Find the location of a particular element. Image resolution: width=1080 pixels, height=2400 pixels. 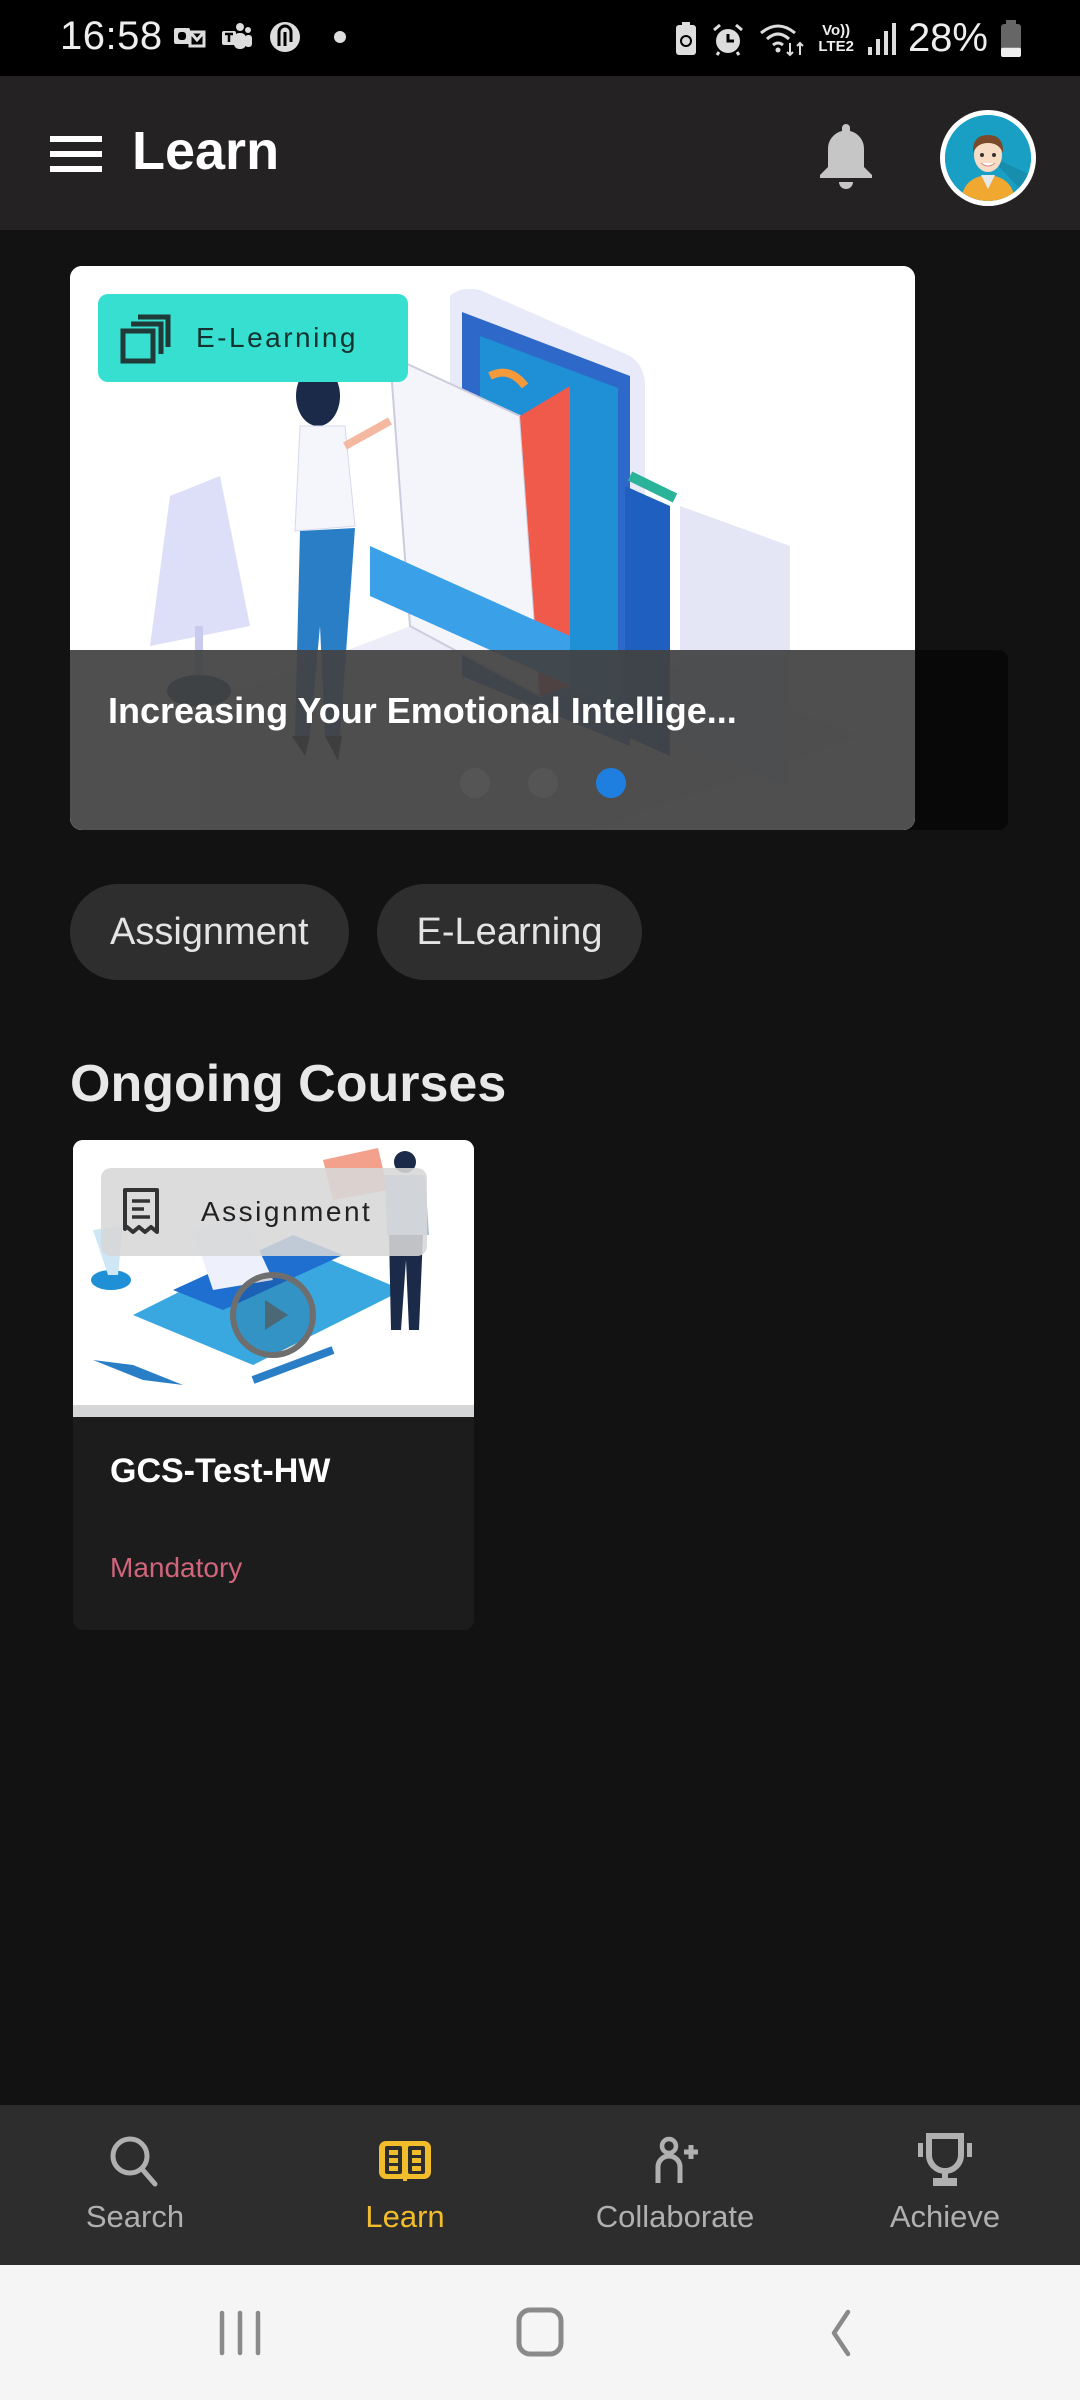

app-bar: Learn is located at coordinates (540, 153).